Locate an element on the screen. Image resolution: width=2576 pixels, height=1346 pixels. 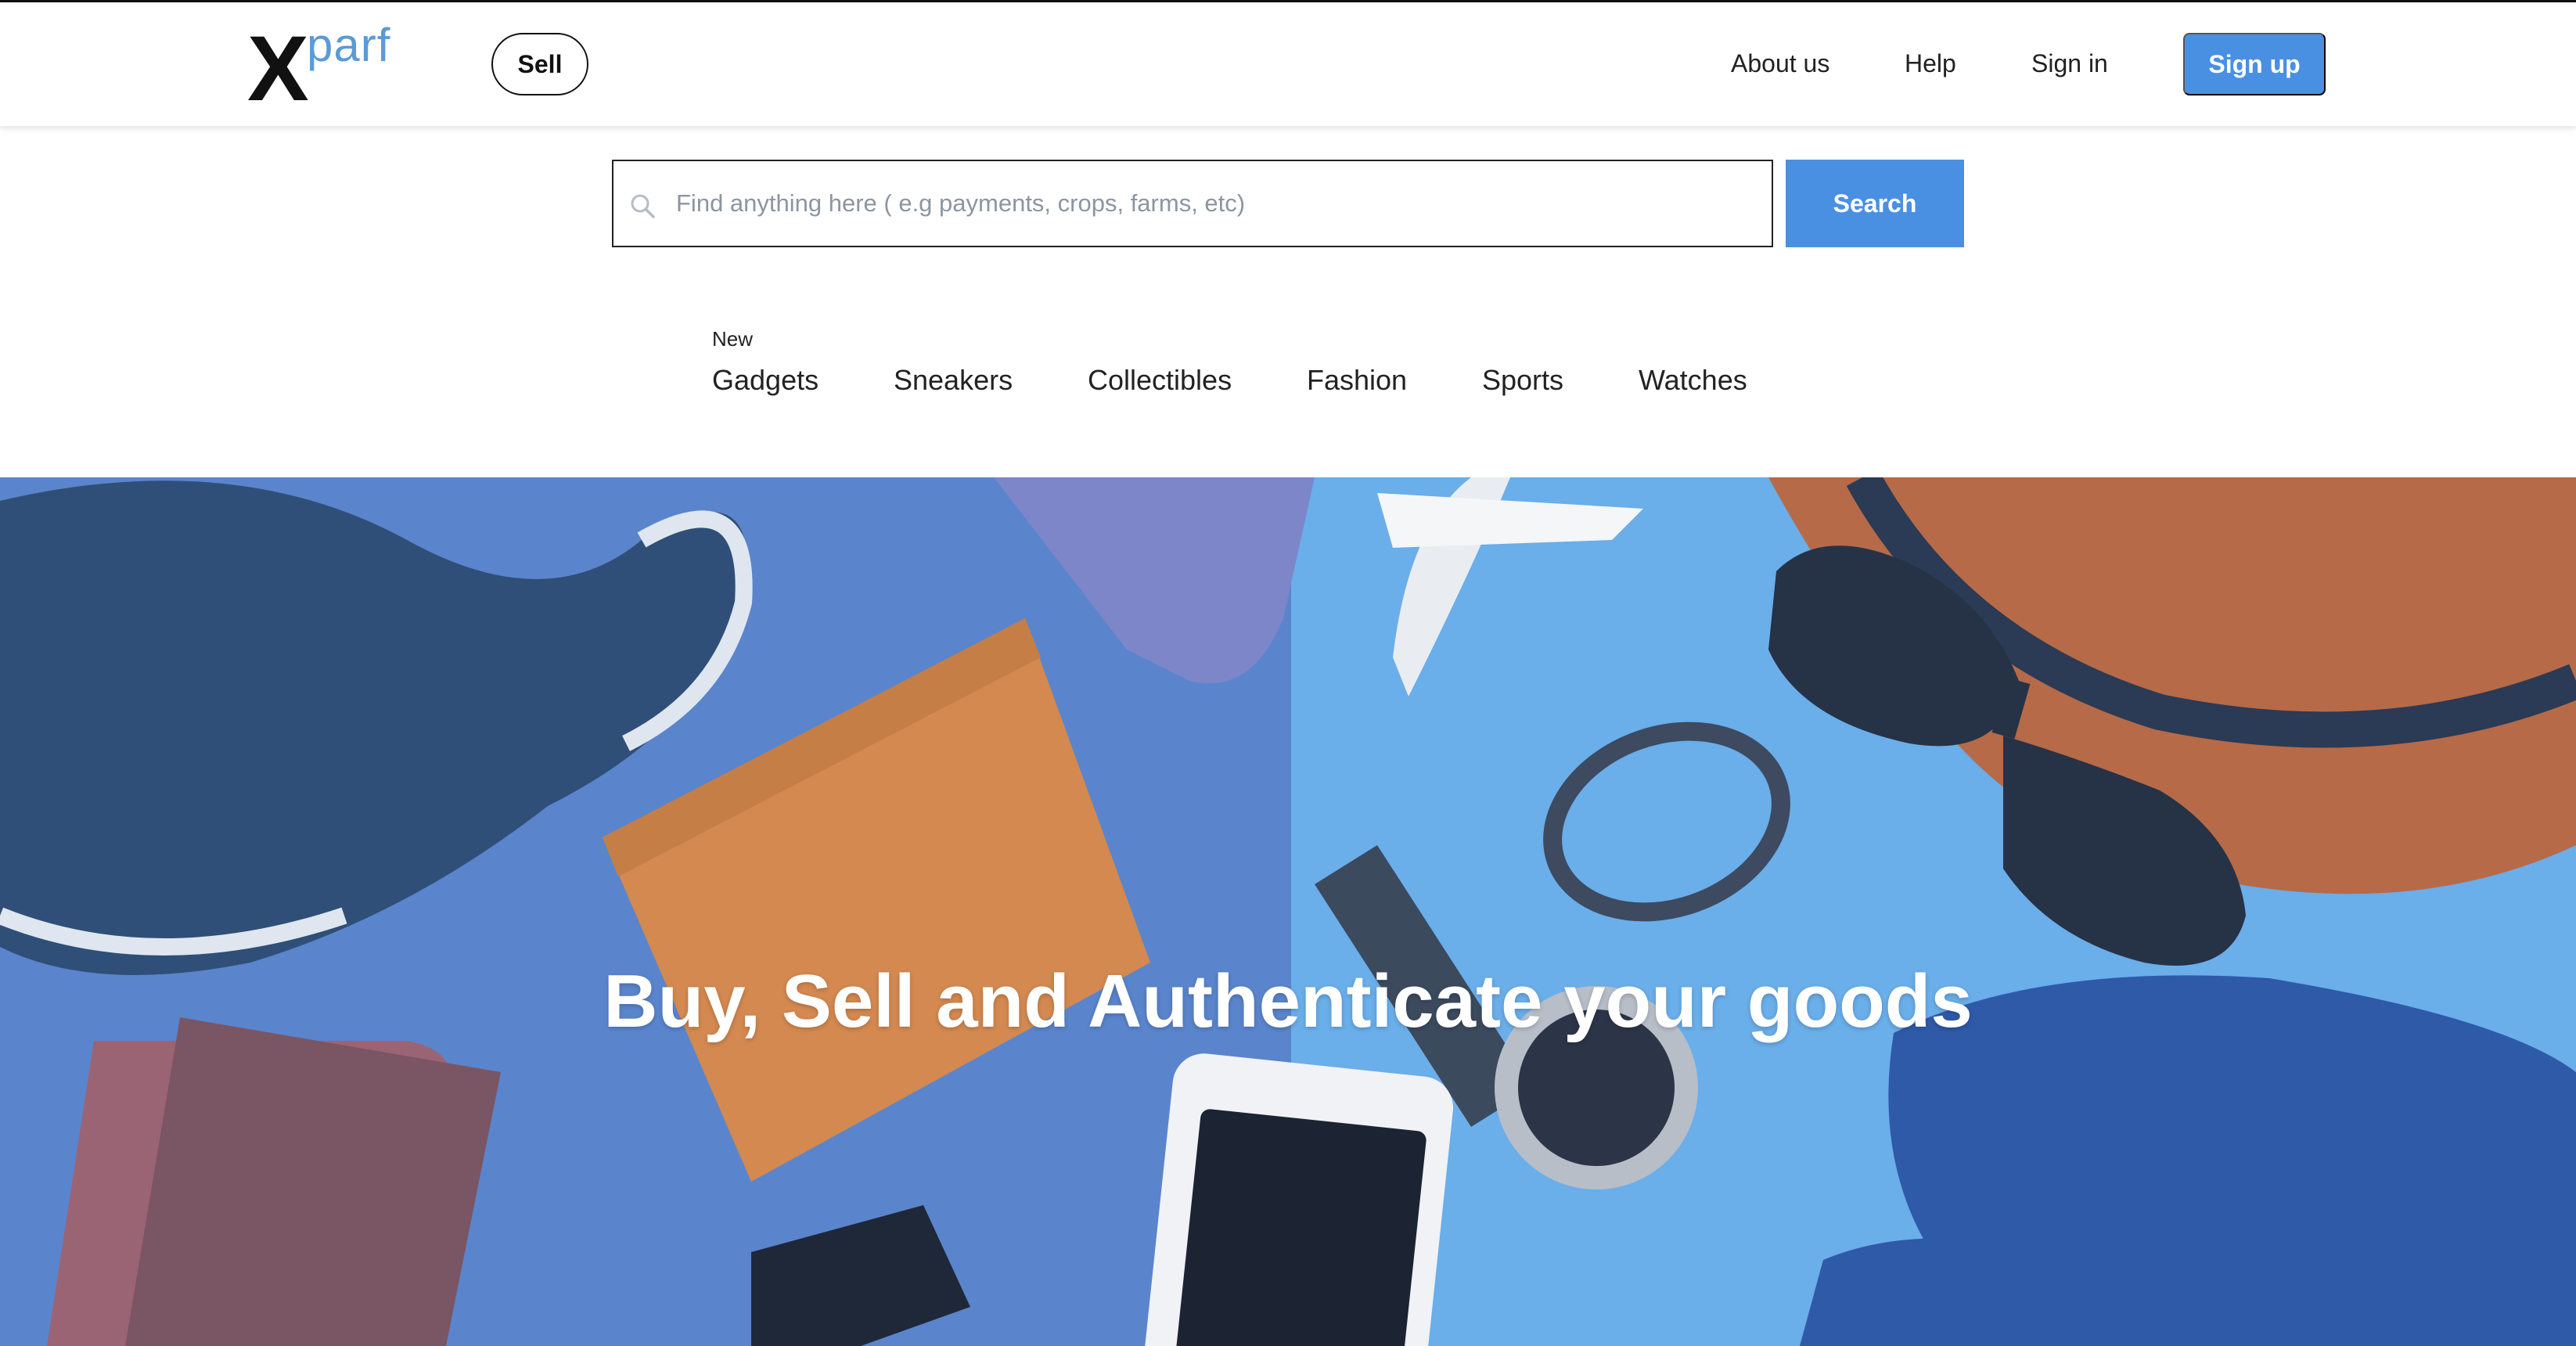
logo-x-mark: X is located at coordinates (278, 69).